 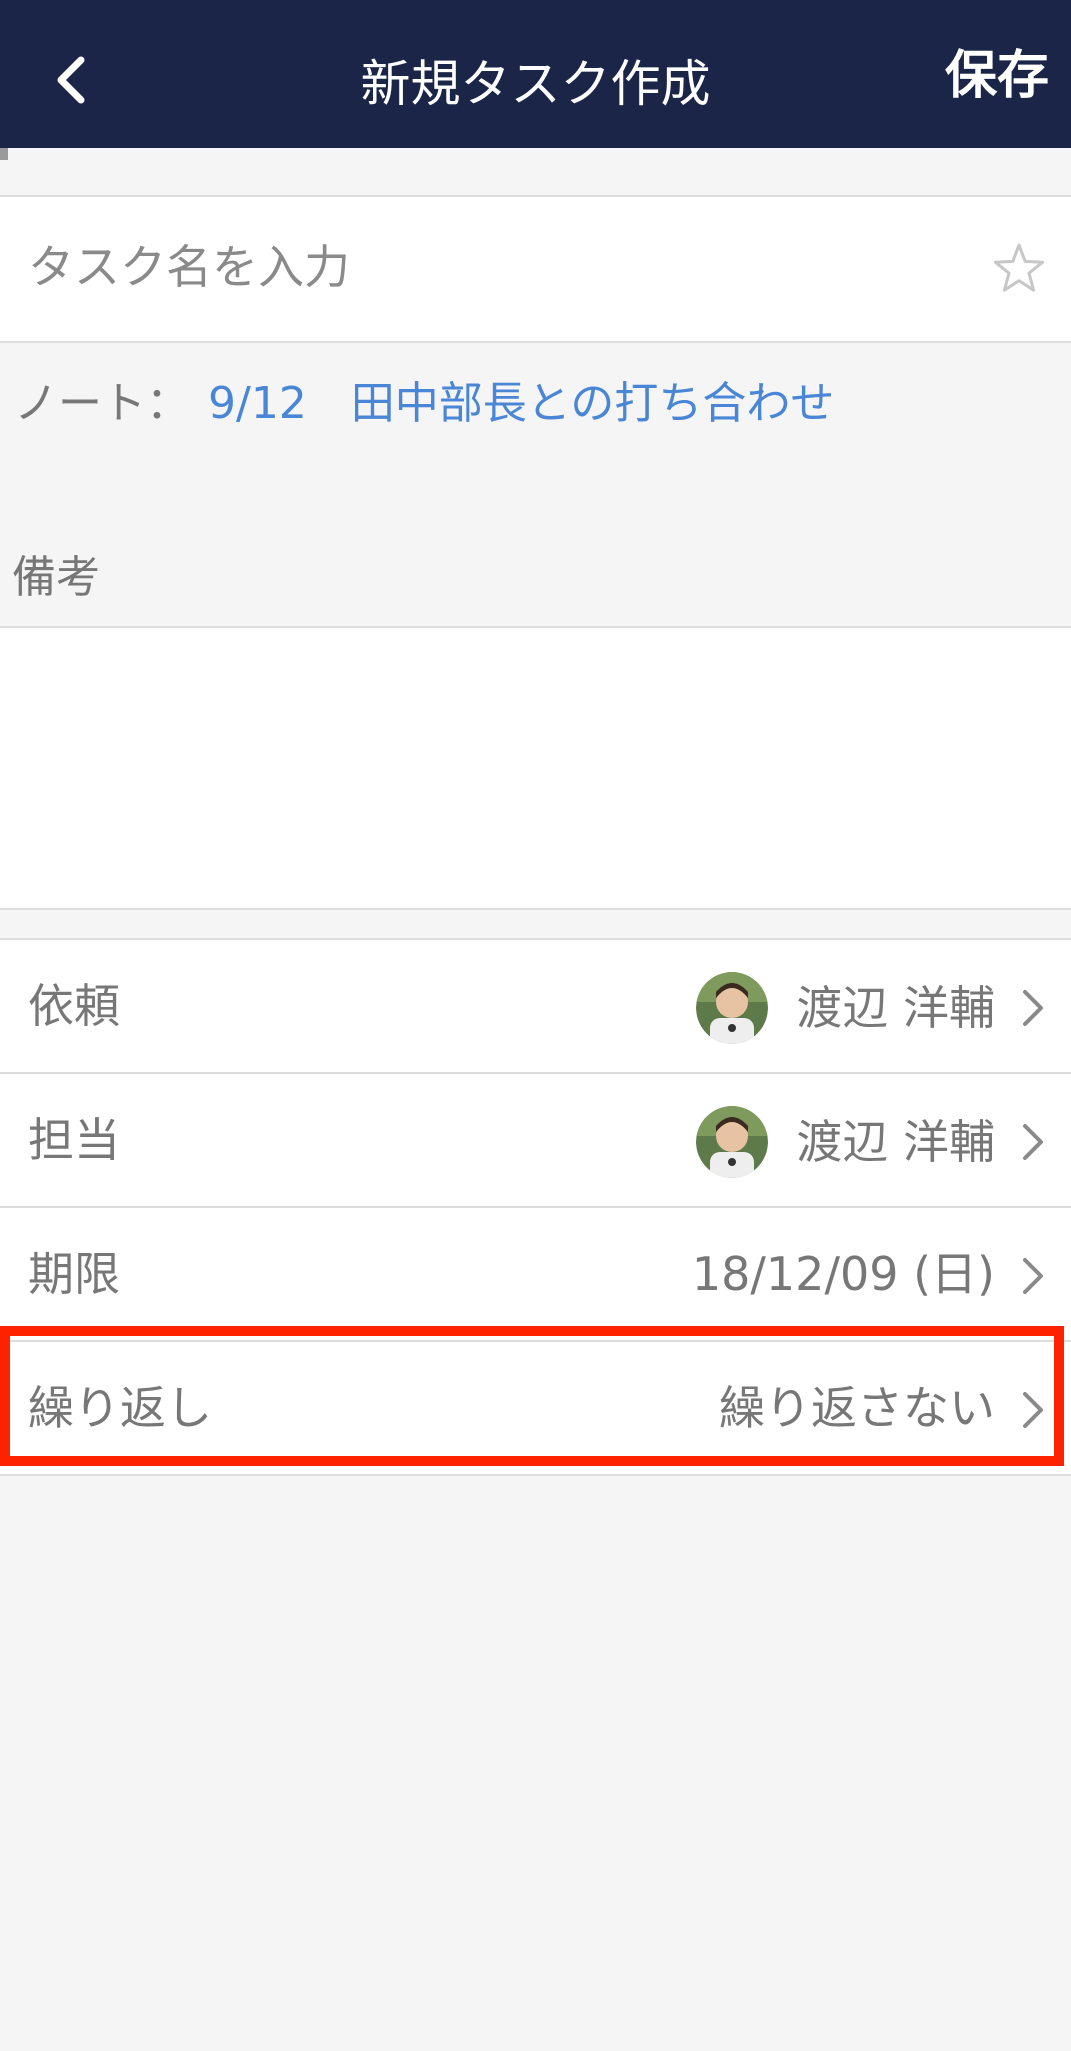 I want to click on assignee-name: 渡辺 洋輔, so click(x=895, y=1142).